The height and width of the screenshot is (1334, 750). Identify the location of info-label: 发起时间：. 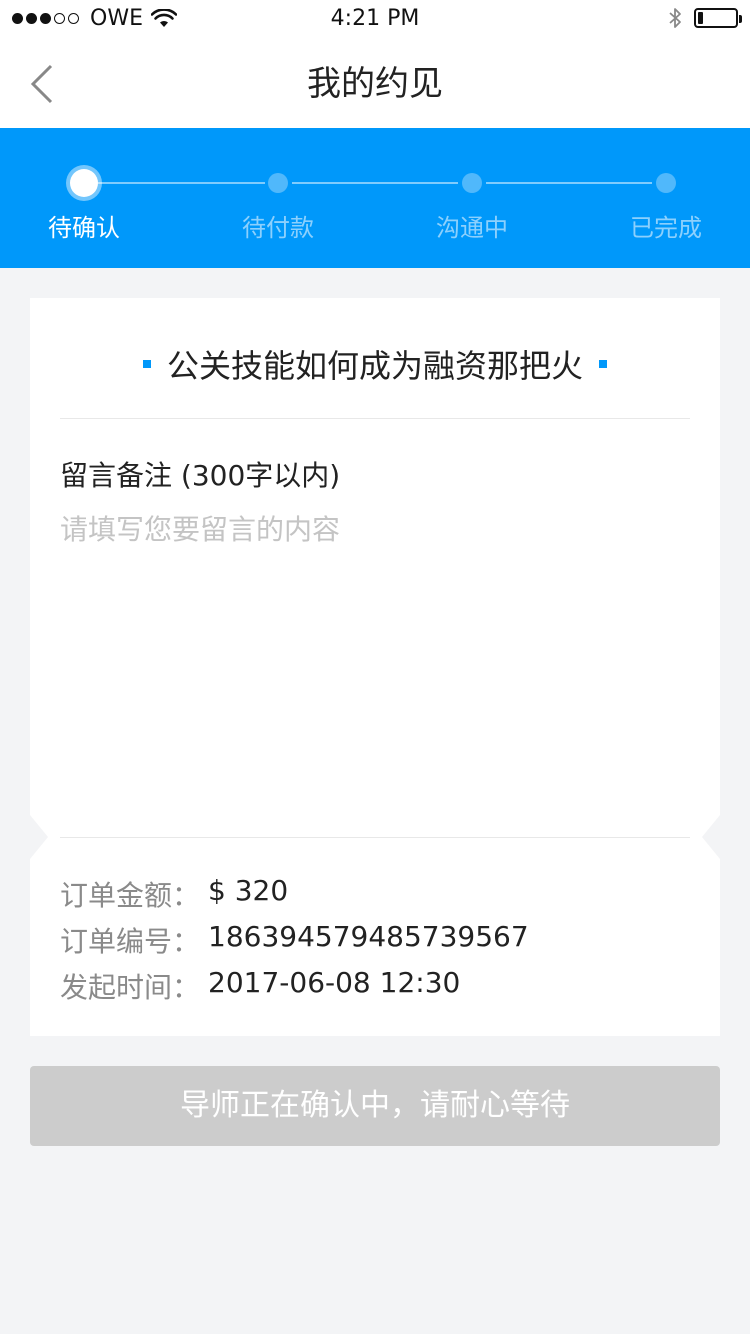
(130, 987).